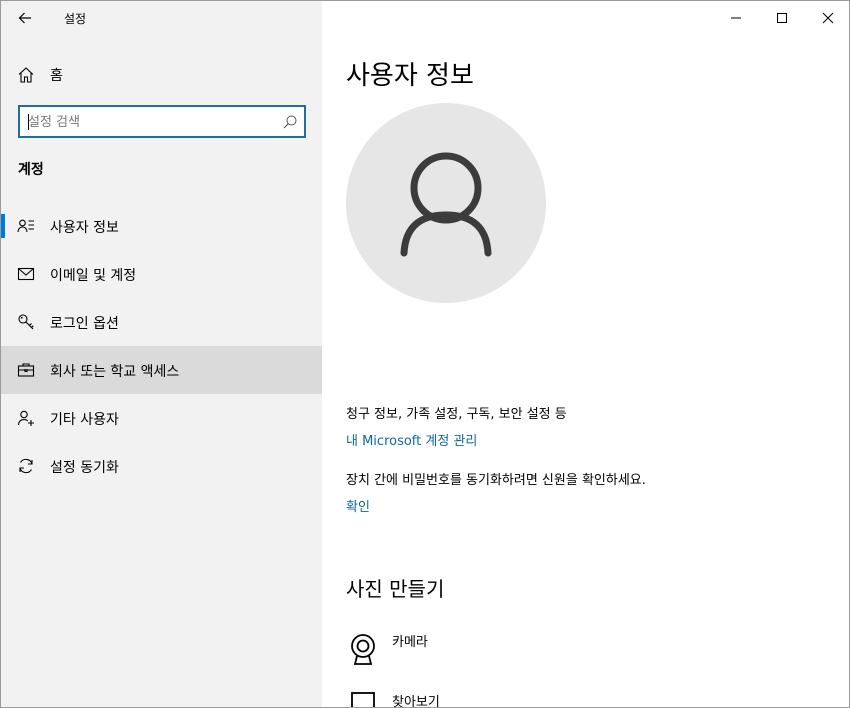 This screenshot has height=708, width=850. I want to click on default-user-icon, so click(446, 204).